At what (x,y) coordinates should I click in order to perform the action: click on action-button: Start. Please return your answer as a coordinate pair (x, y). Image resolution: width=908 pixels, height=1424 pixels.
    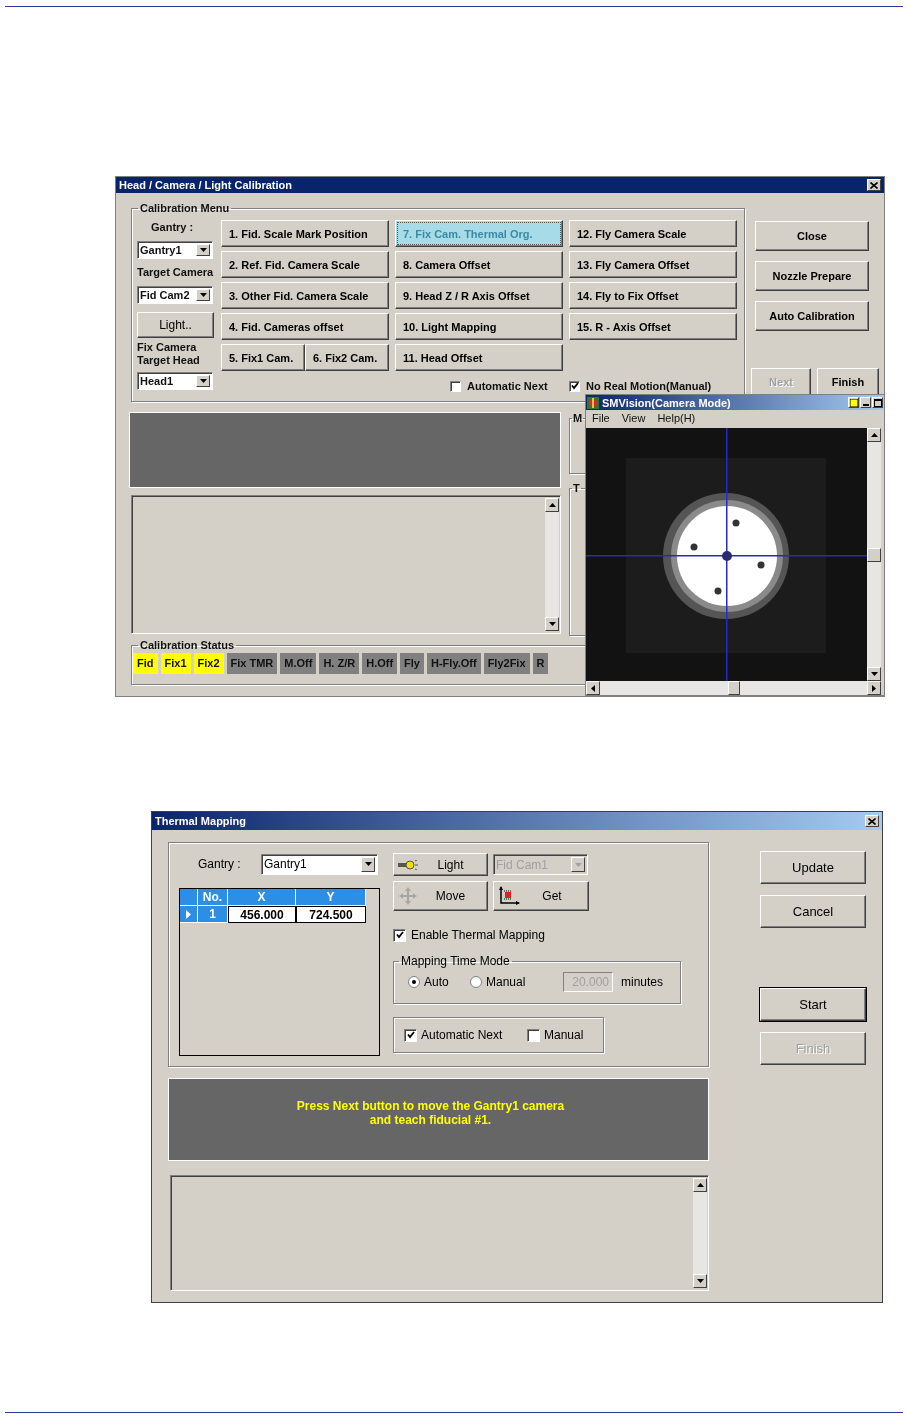
    Looking at the image, I should click on (813, 1004).